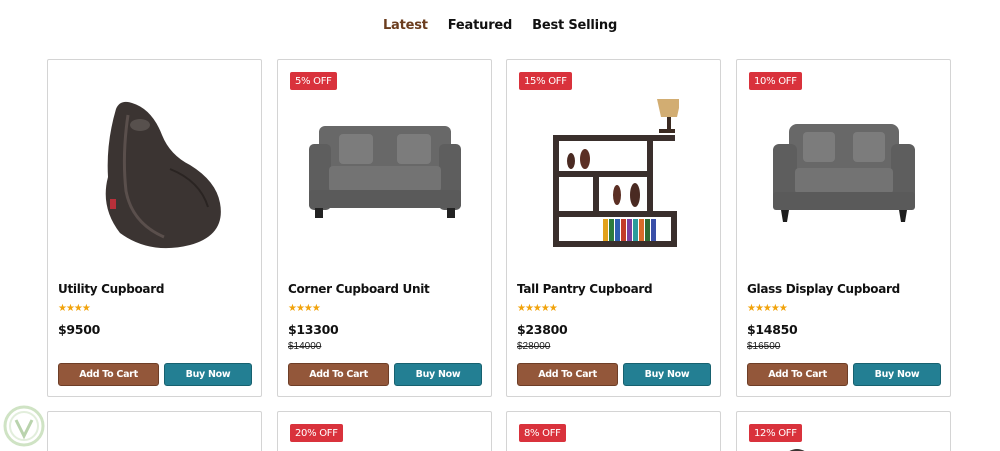  I want to click on product-price: $13300, so click(313, 329).